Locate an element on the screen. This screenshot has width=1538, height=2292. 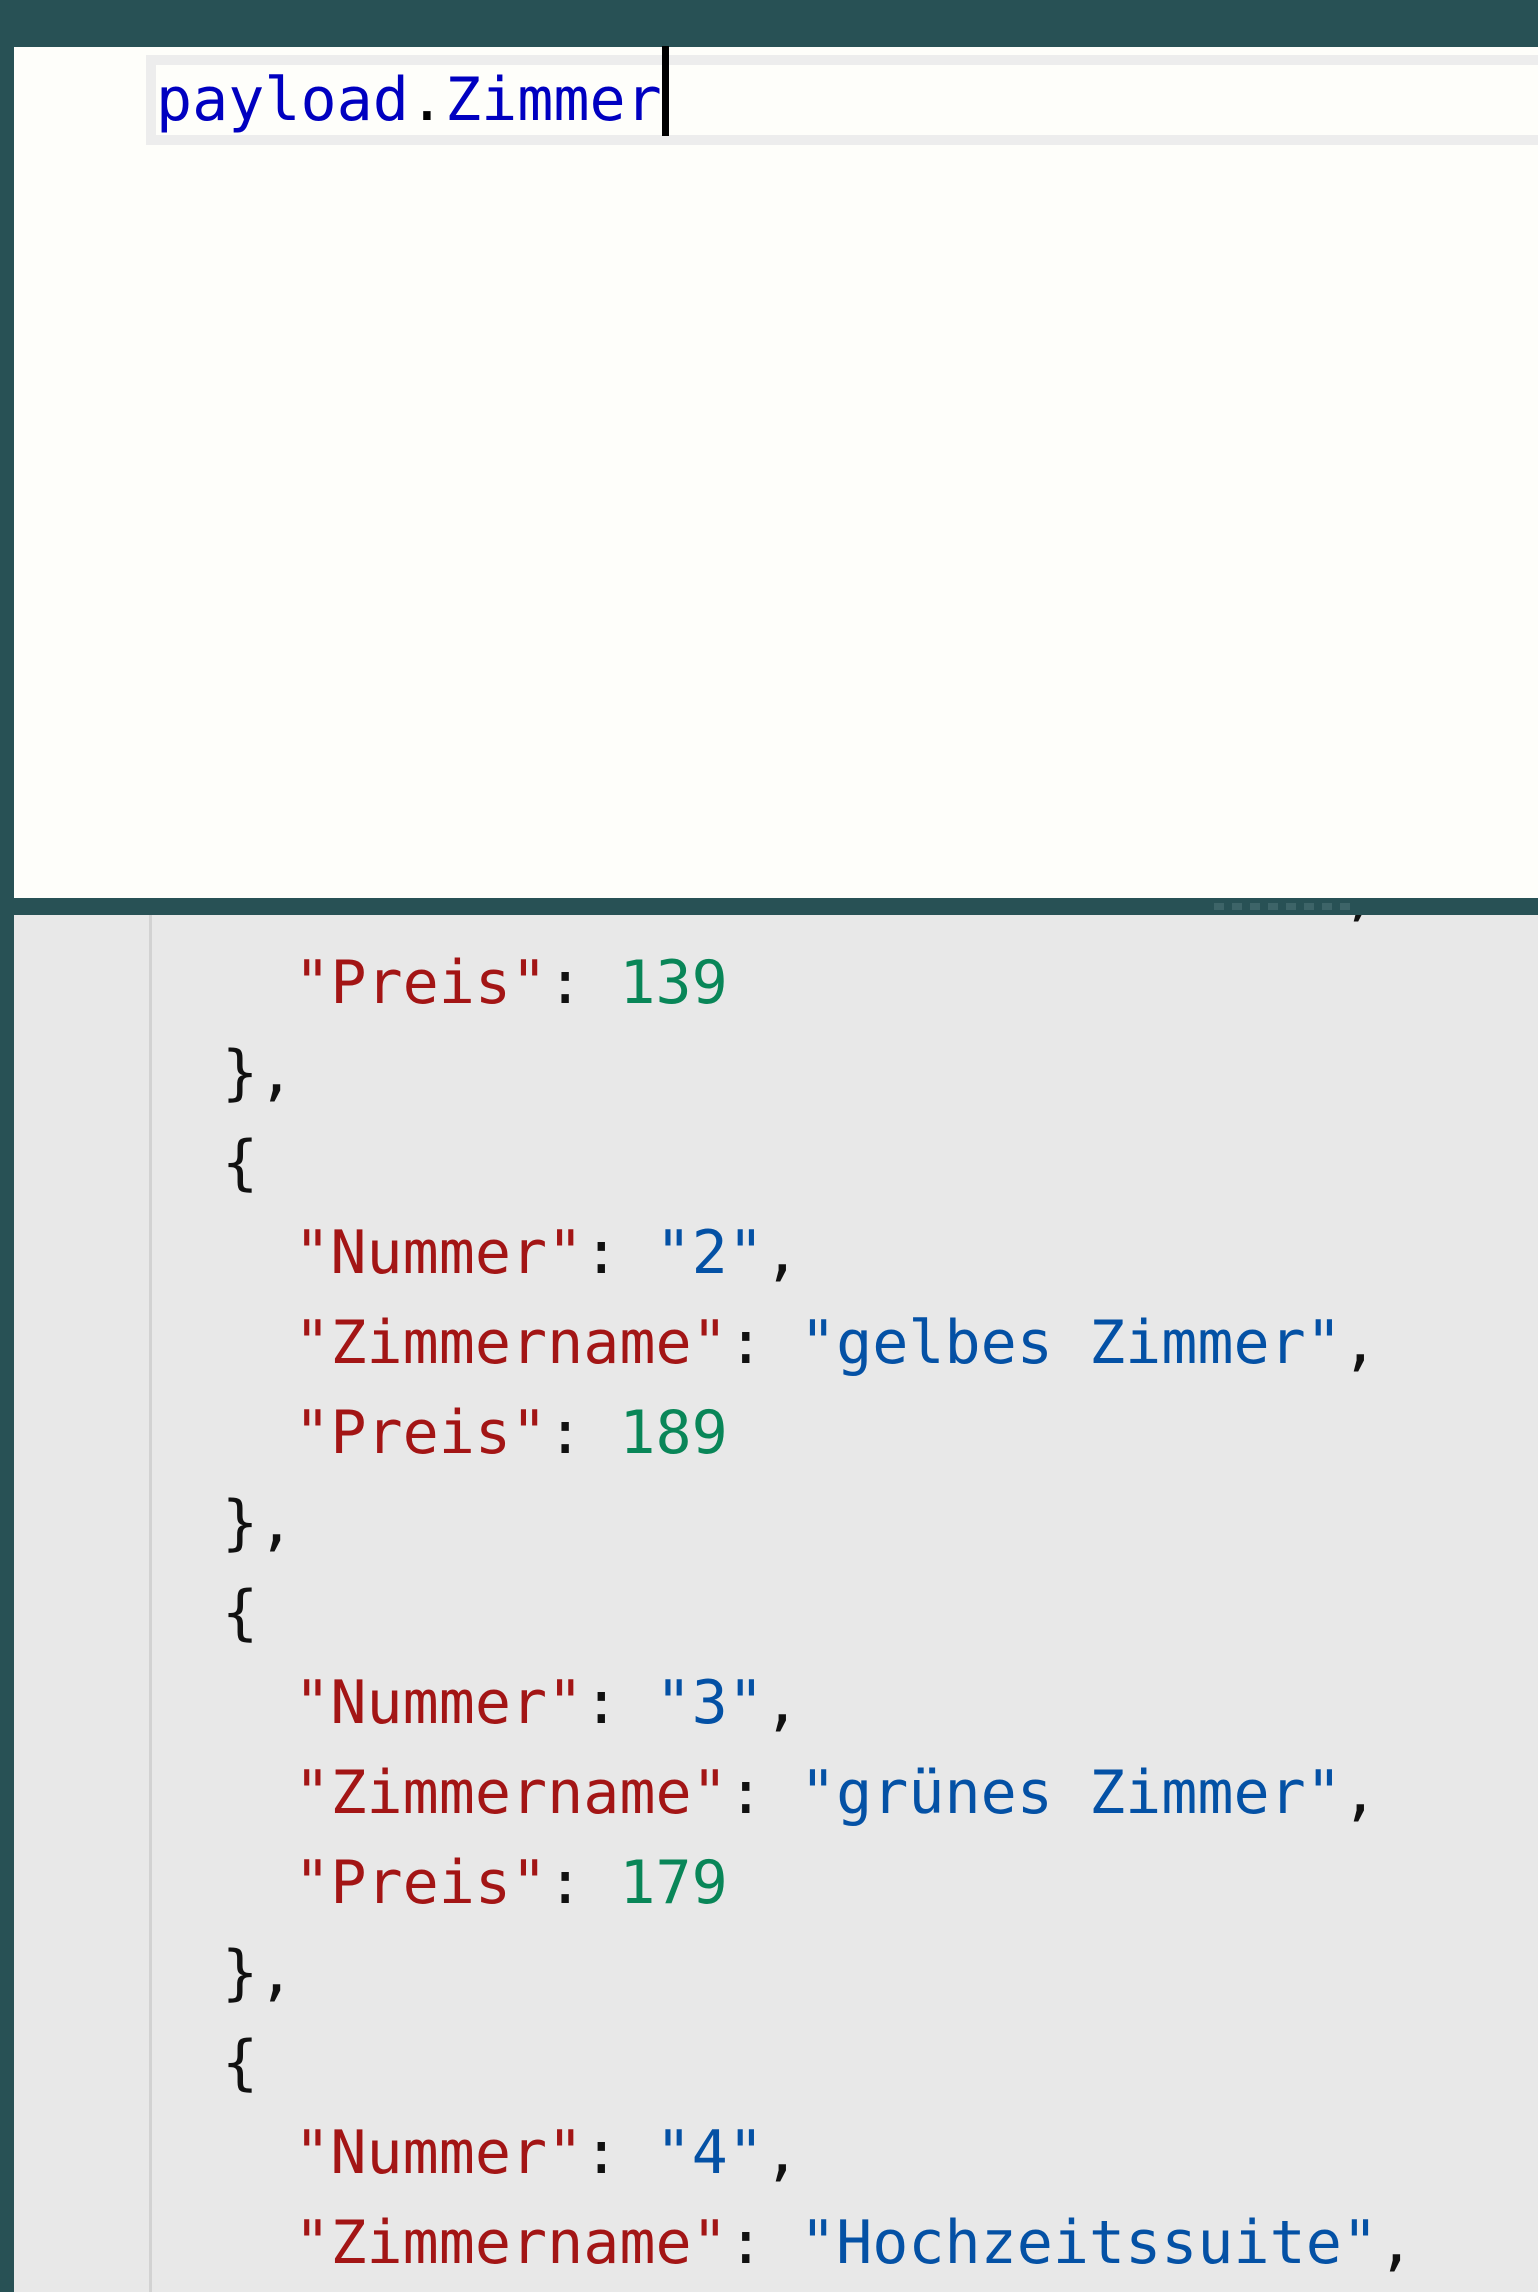
json-line: "Nummer": "2", is located at coordinates (547, 1253).